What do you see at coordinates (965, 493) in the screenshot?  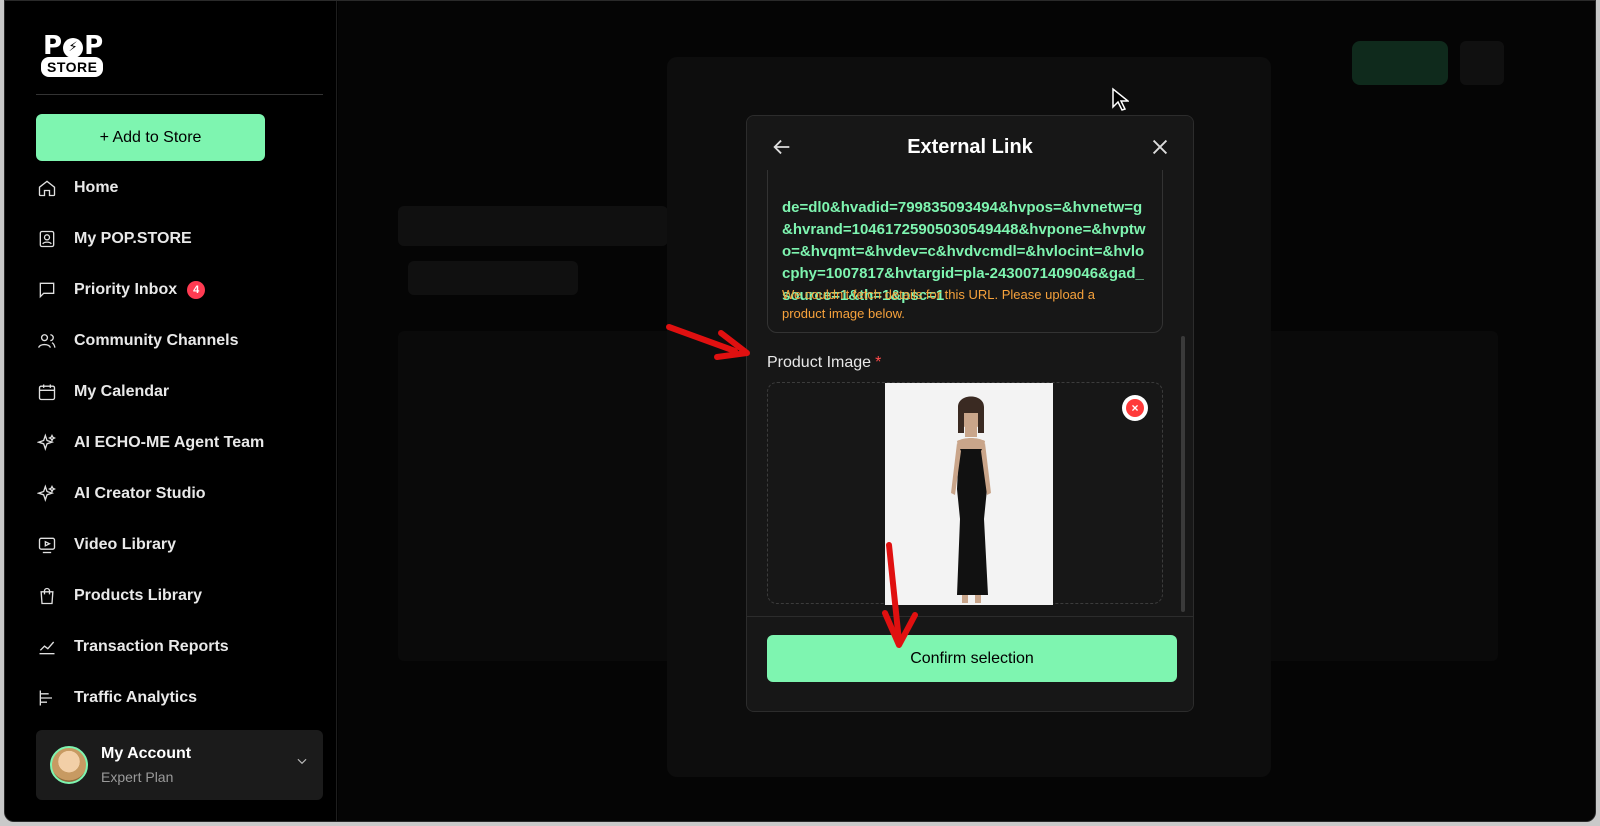 I see `product-image-dropzone: ×` at bounding box center [965, 493].